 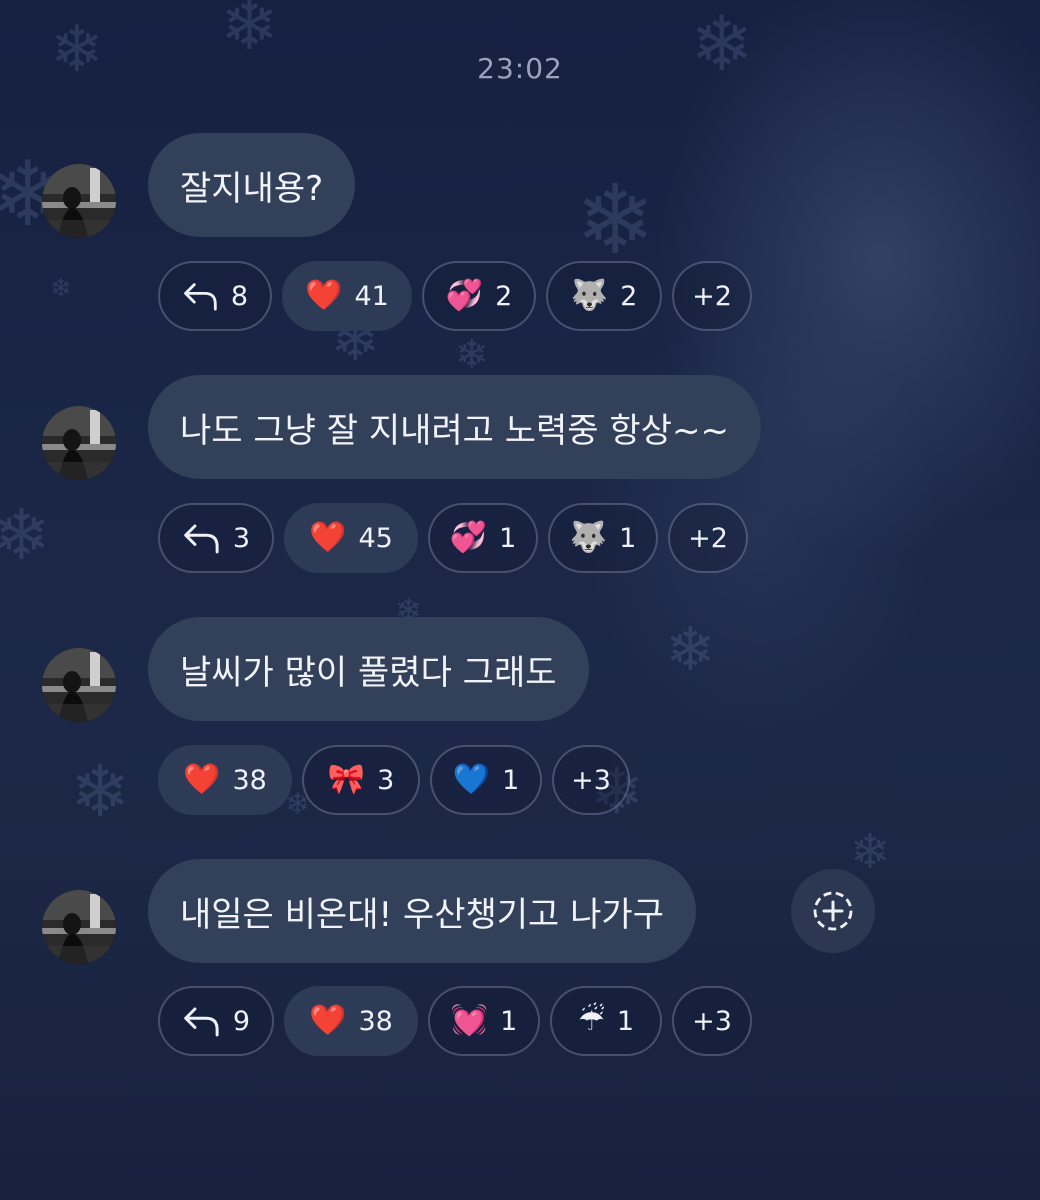 What do you see at coordinates (351, 538) in the screenshot?
I see `reaction-chip: ❤️ 45` at bounding box center [351, 538].